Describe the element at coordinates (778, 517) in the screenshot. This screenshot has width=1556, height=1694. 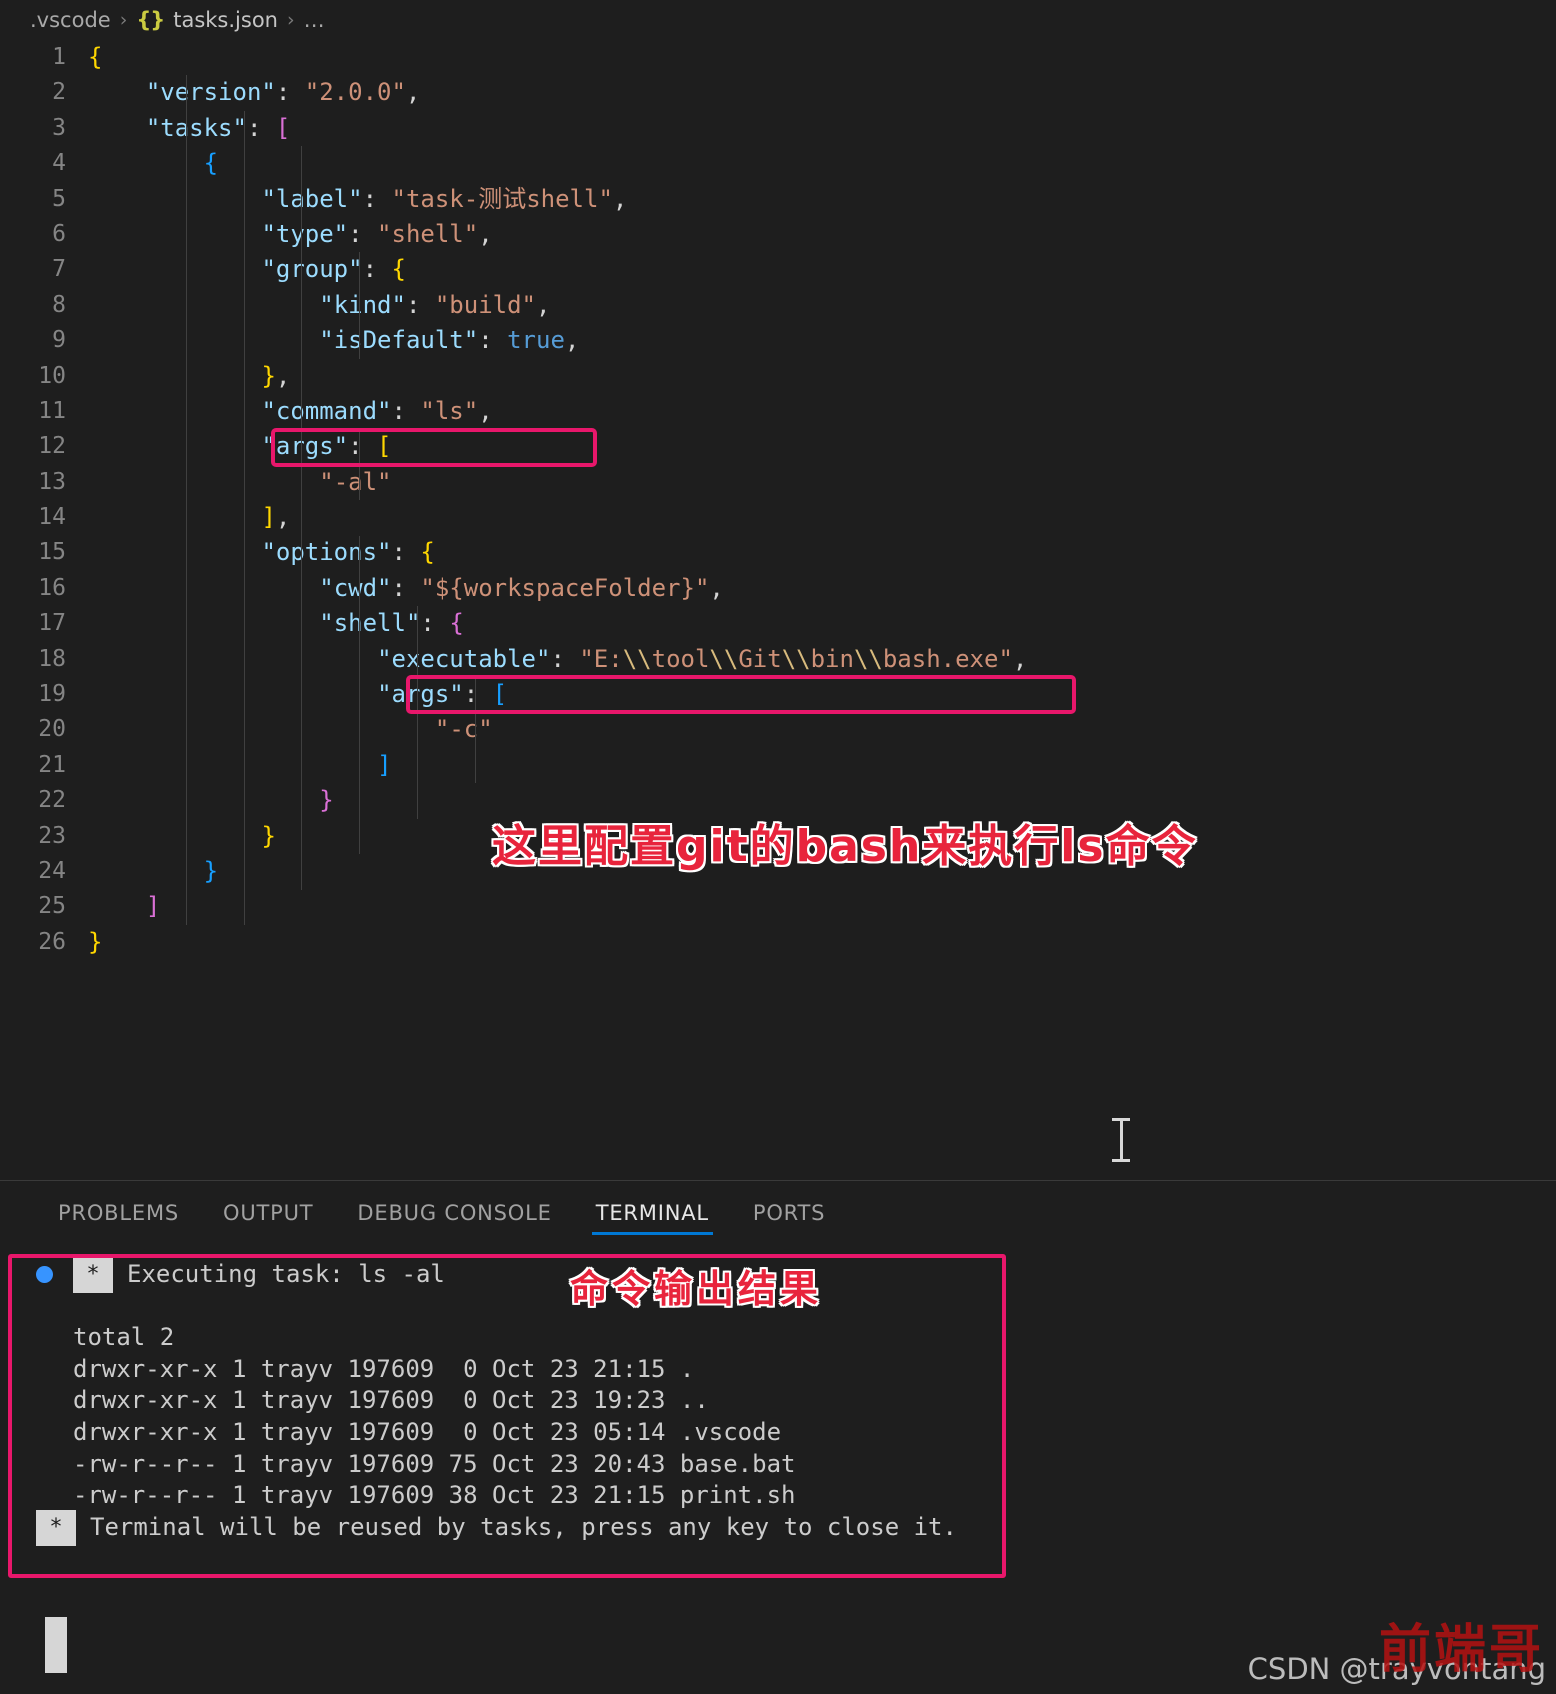
I see `code-line: 14 ],` at that location.